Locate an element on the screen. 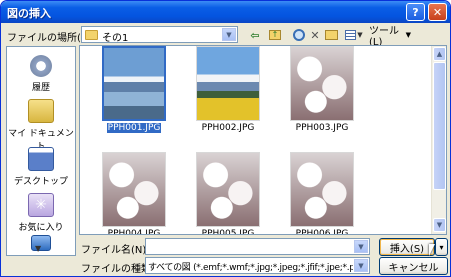  title-bar: 図の挿入 ? ✕ is located at coordinates (225, 12).